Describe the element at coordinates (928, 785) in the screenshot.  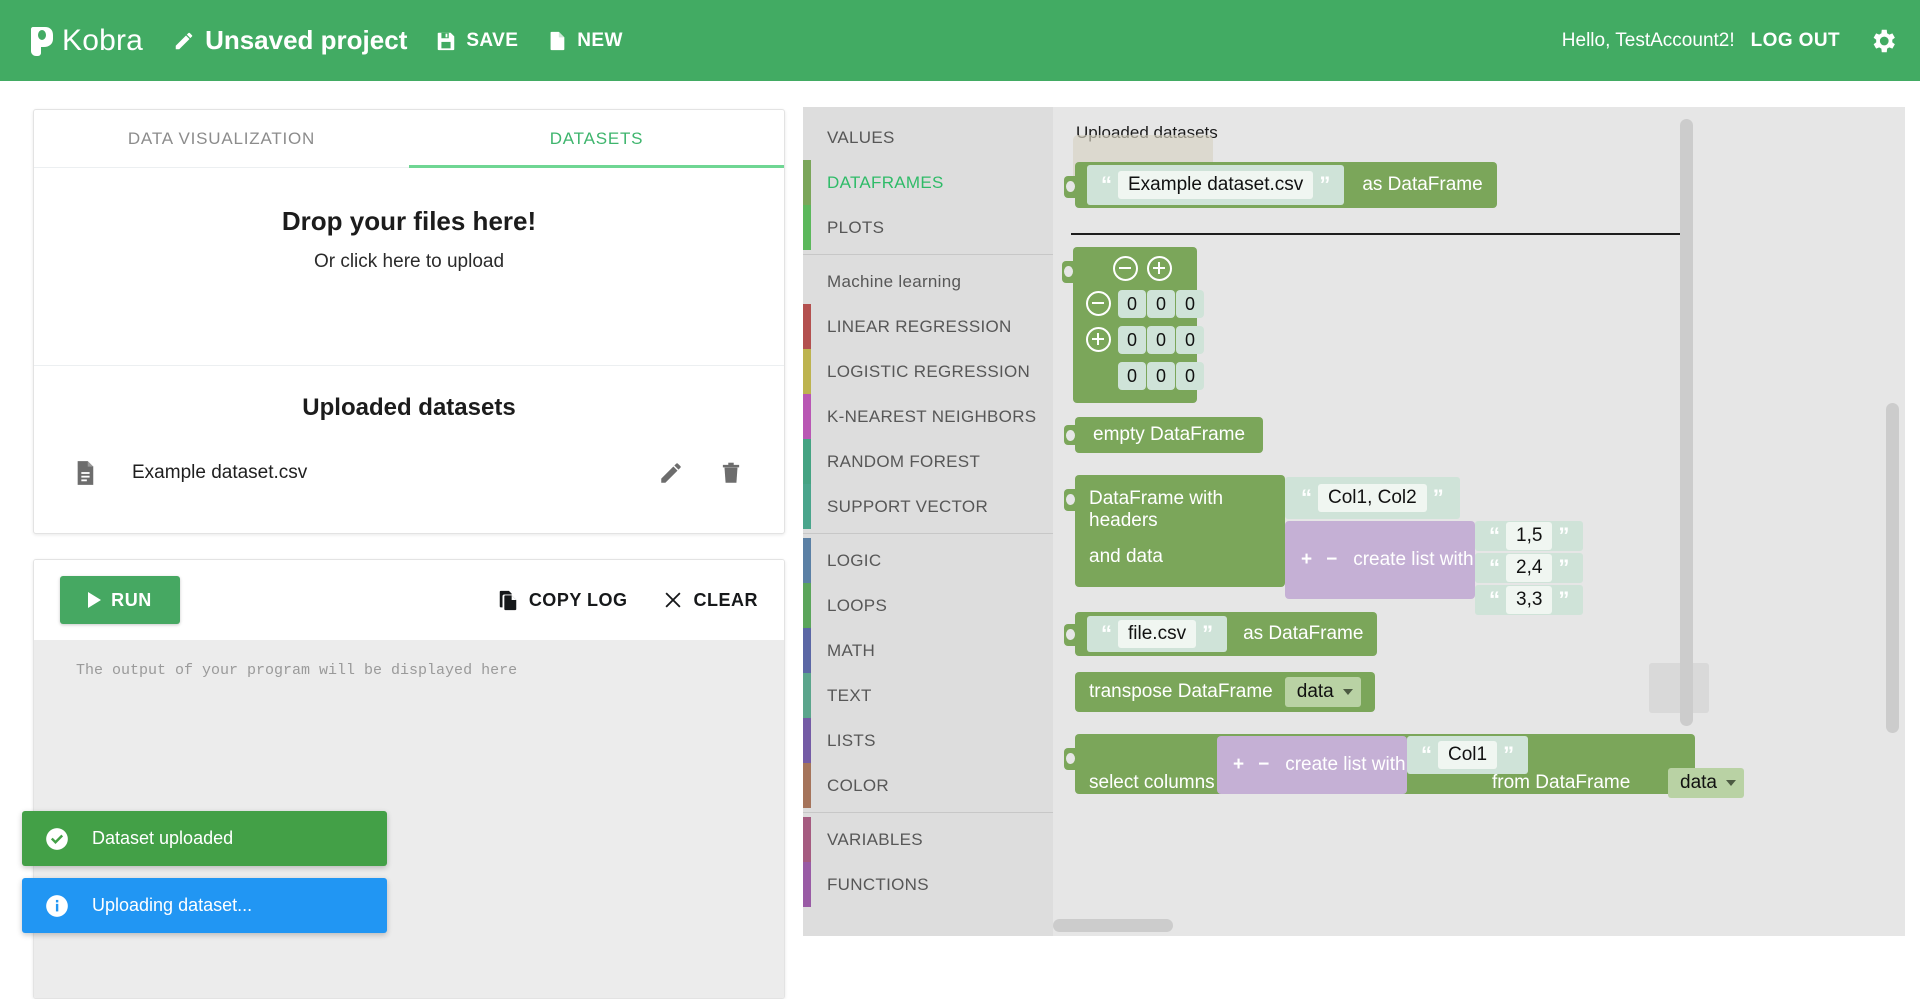
I see `toolbox-item-color: COLOR` at that location.